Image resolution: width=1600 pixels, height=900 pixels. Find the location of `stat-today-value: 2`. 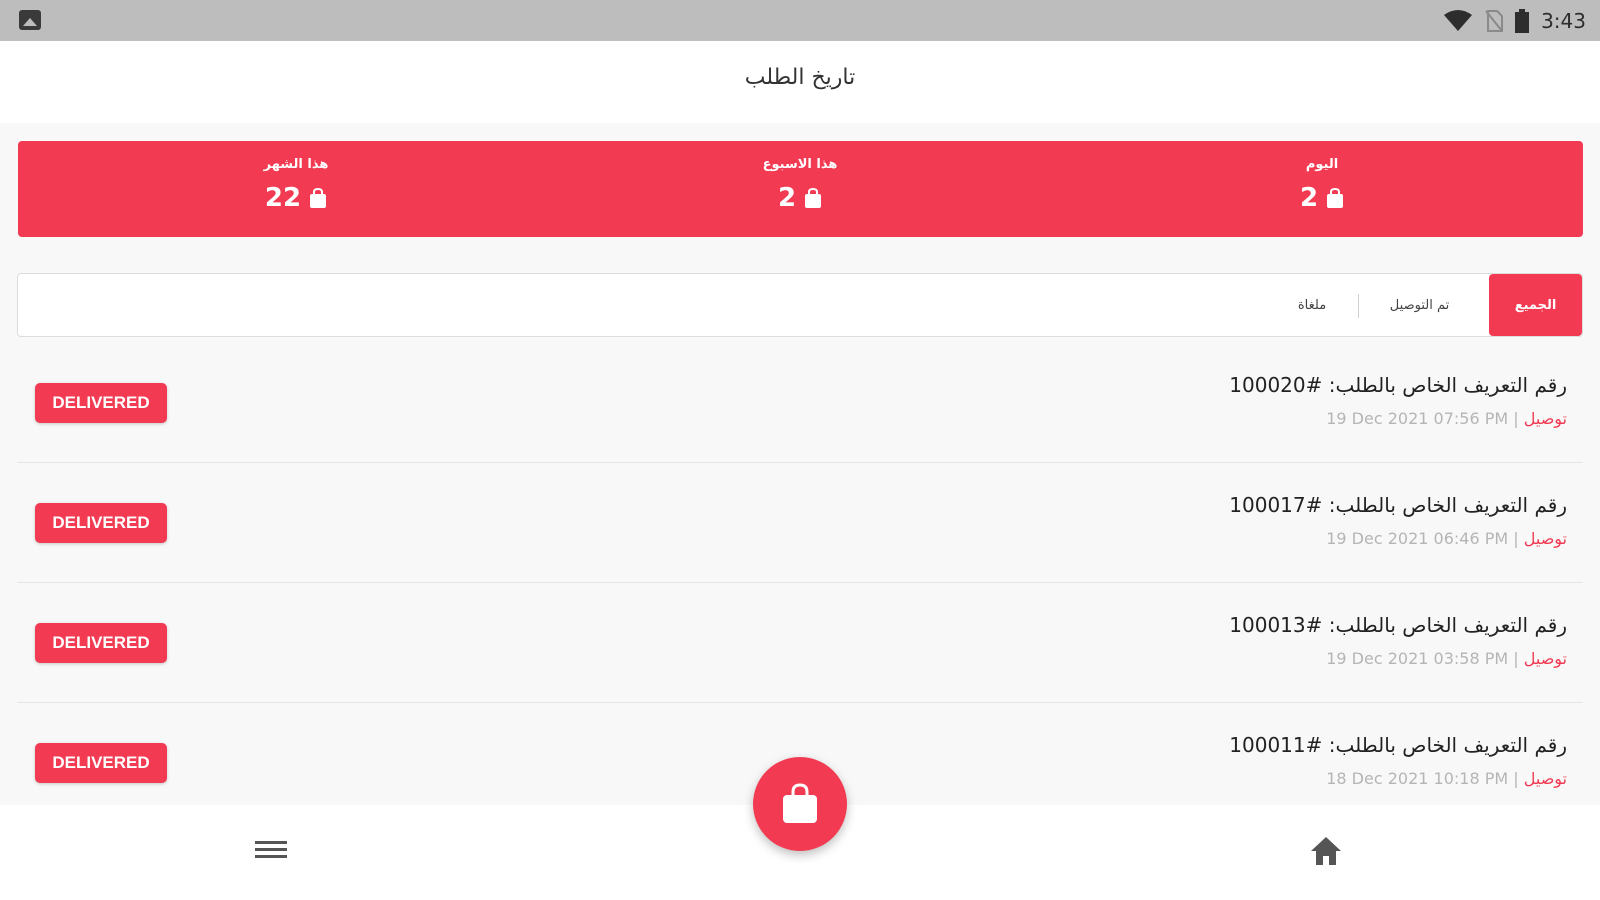

stat-today-value: 2 is located at coordinates (1309, 198).